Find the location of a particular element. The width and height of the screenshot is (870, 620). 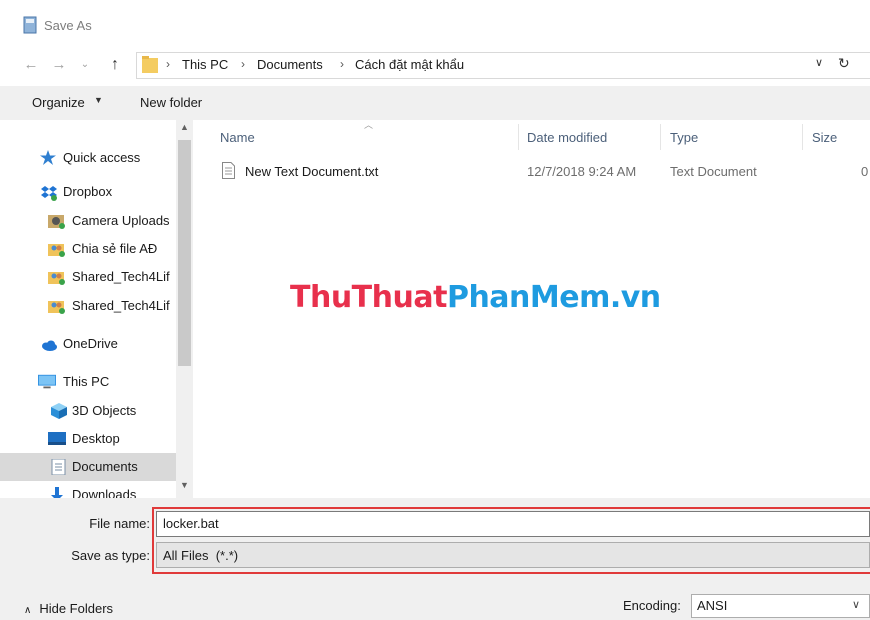

command-toolbar is located at coordinates (435, 103).